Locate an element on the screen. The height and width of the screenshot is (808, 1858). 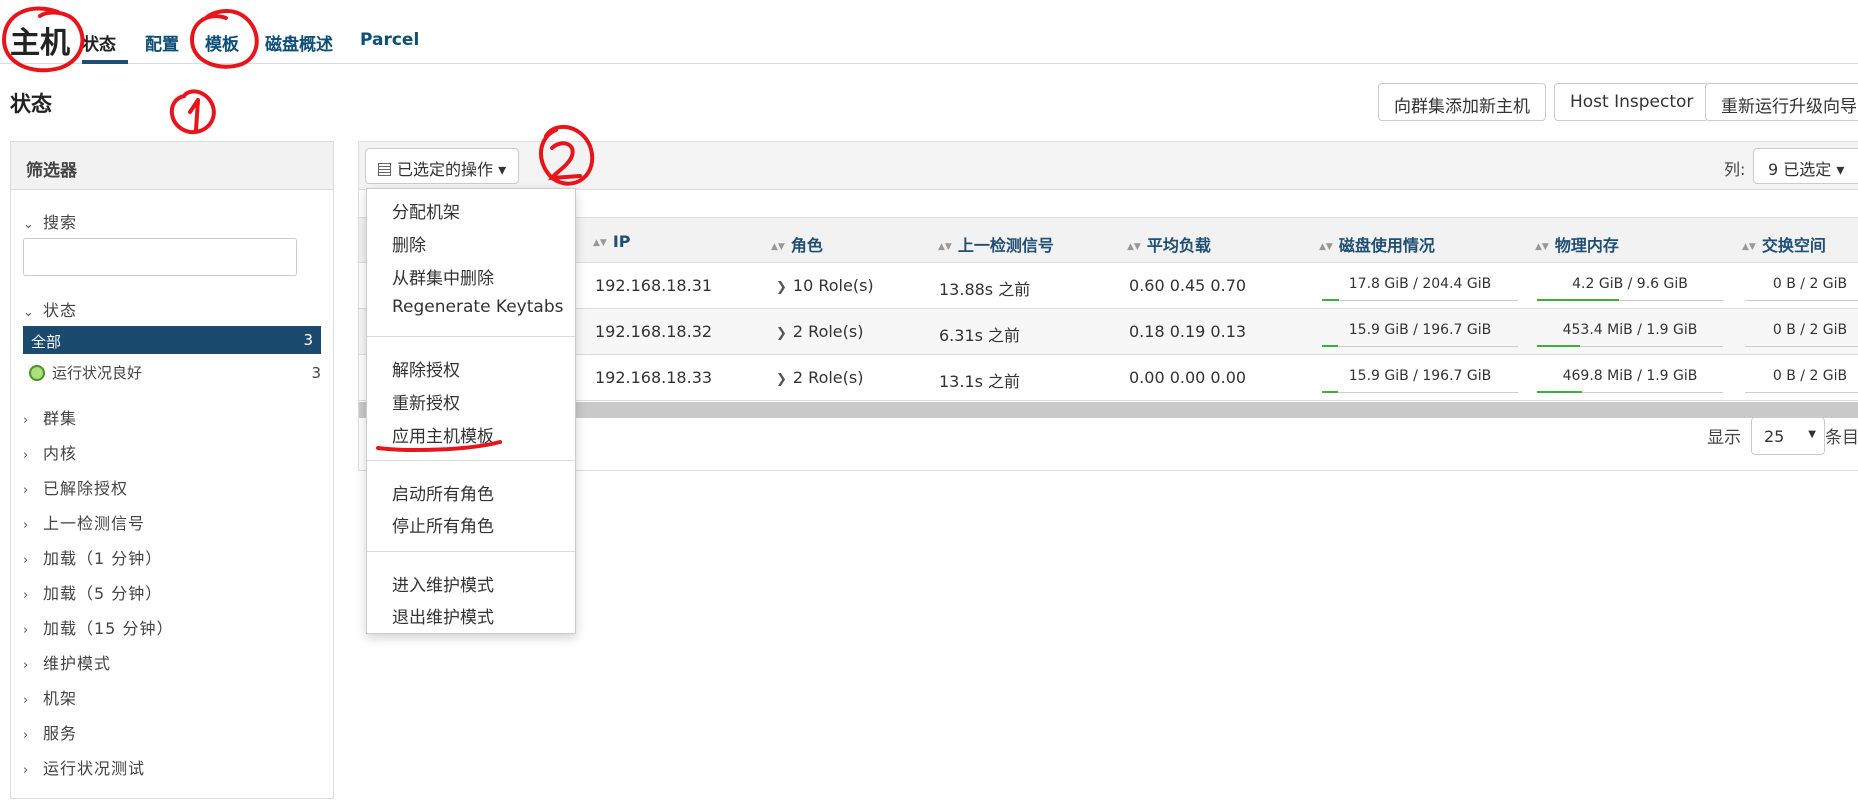
filter-search-toggle: ⌄ 搜索 is located at coordinates (50, 221).